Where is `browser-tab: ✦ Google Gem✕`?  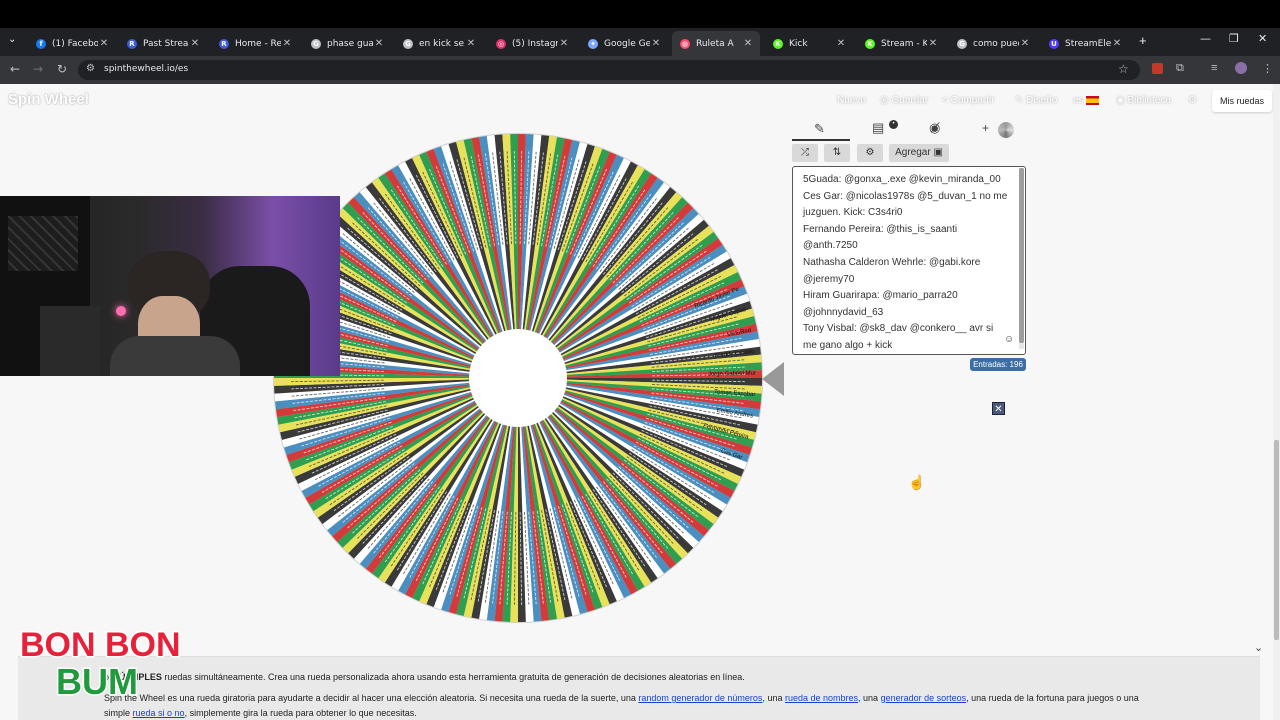 browser-tab: ✦ Google Gem✕ is located at coordinates (624, 43).